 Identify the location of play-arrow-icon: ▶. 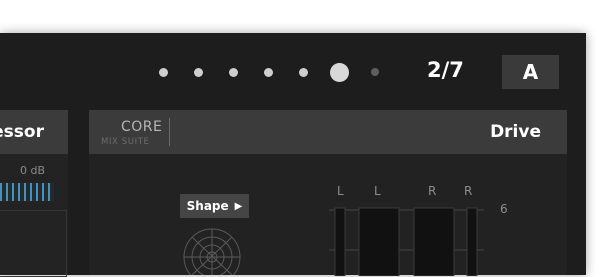
(238, 206).